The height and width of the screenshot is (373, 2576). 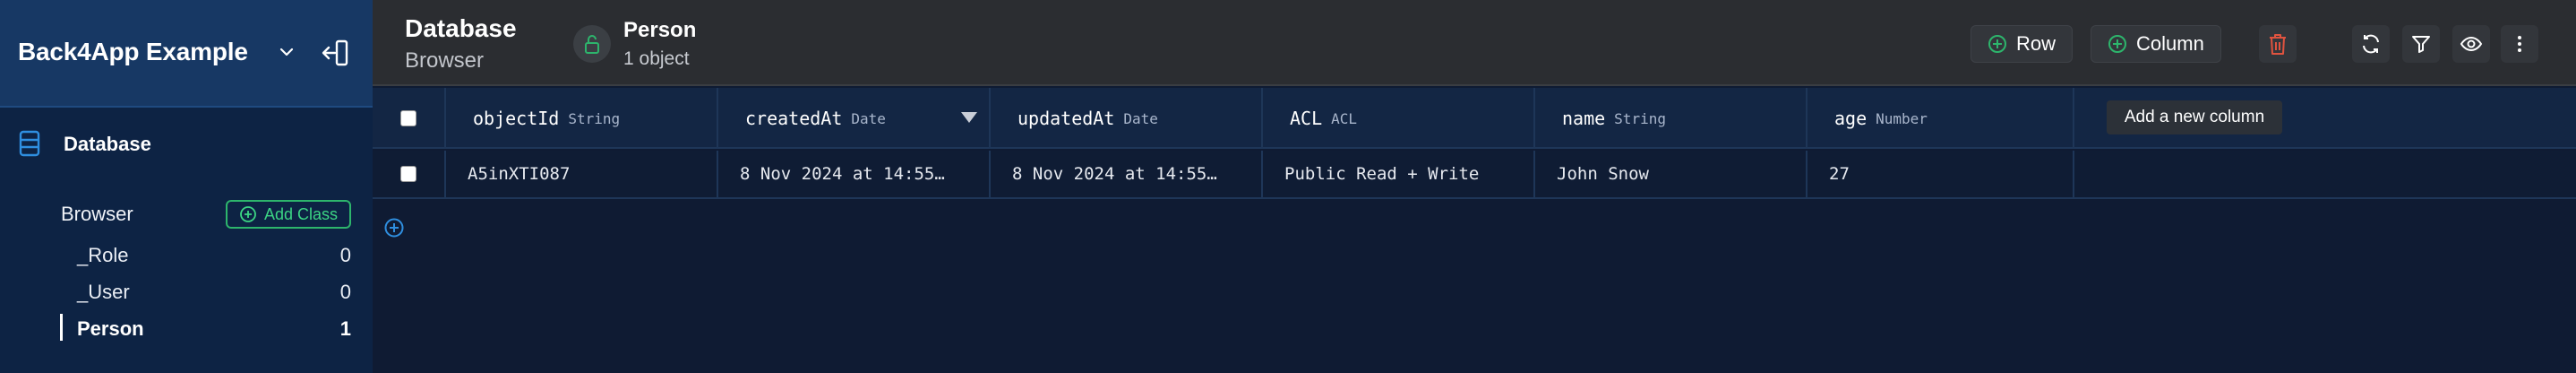 I want to click on row-checkbox, so click(x=408, y=174).